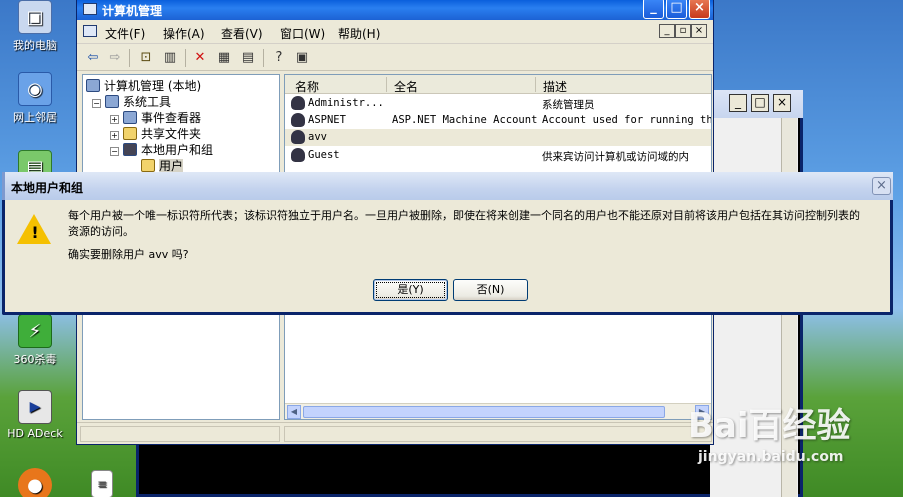 This screenshot has height=497, width=903. What do you see at coordinates (447, 186) in the screenshot?
I see `dialog-titlebar: 本地用户和组 ×` at bounding box center [447, 186].